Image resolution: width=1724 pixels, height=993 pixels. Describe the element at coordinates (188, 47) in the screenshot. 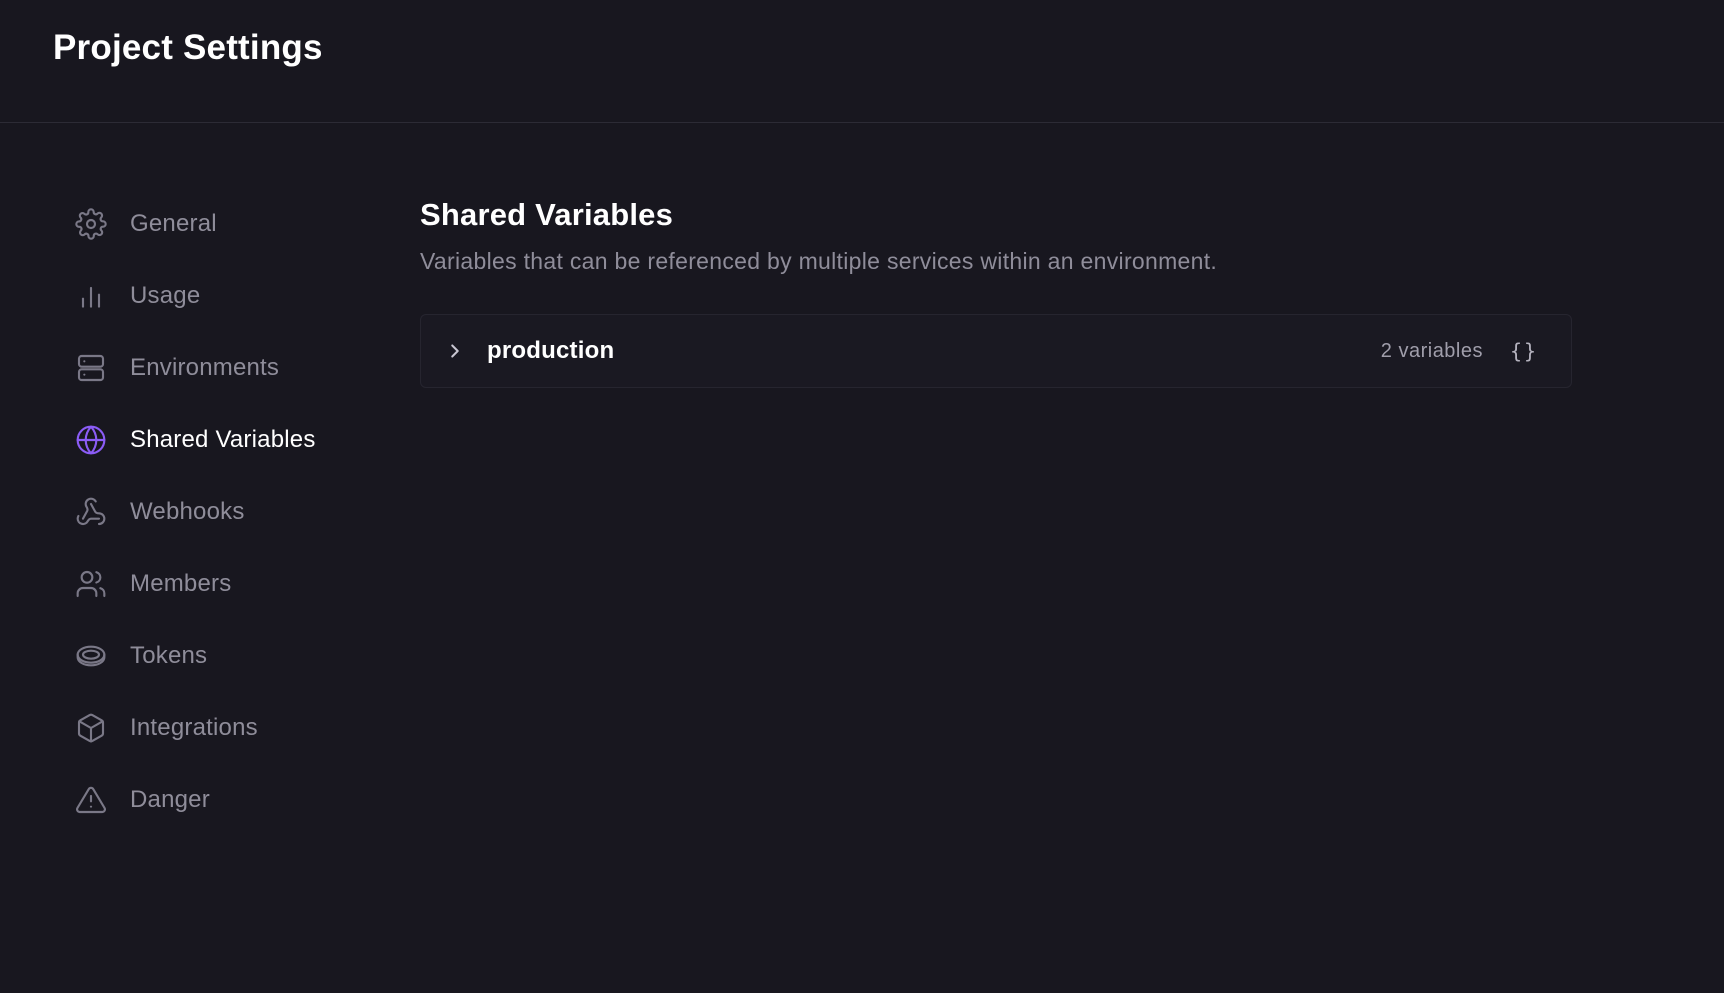

I see `page-title: Project Settings` at that location.